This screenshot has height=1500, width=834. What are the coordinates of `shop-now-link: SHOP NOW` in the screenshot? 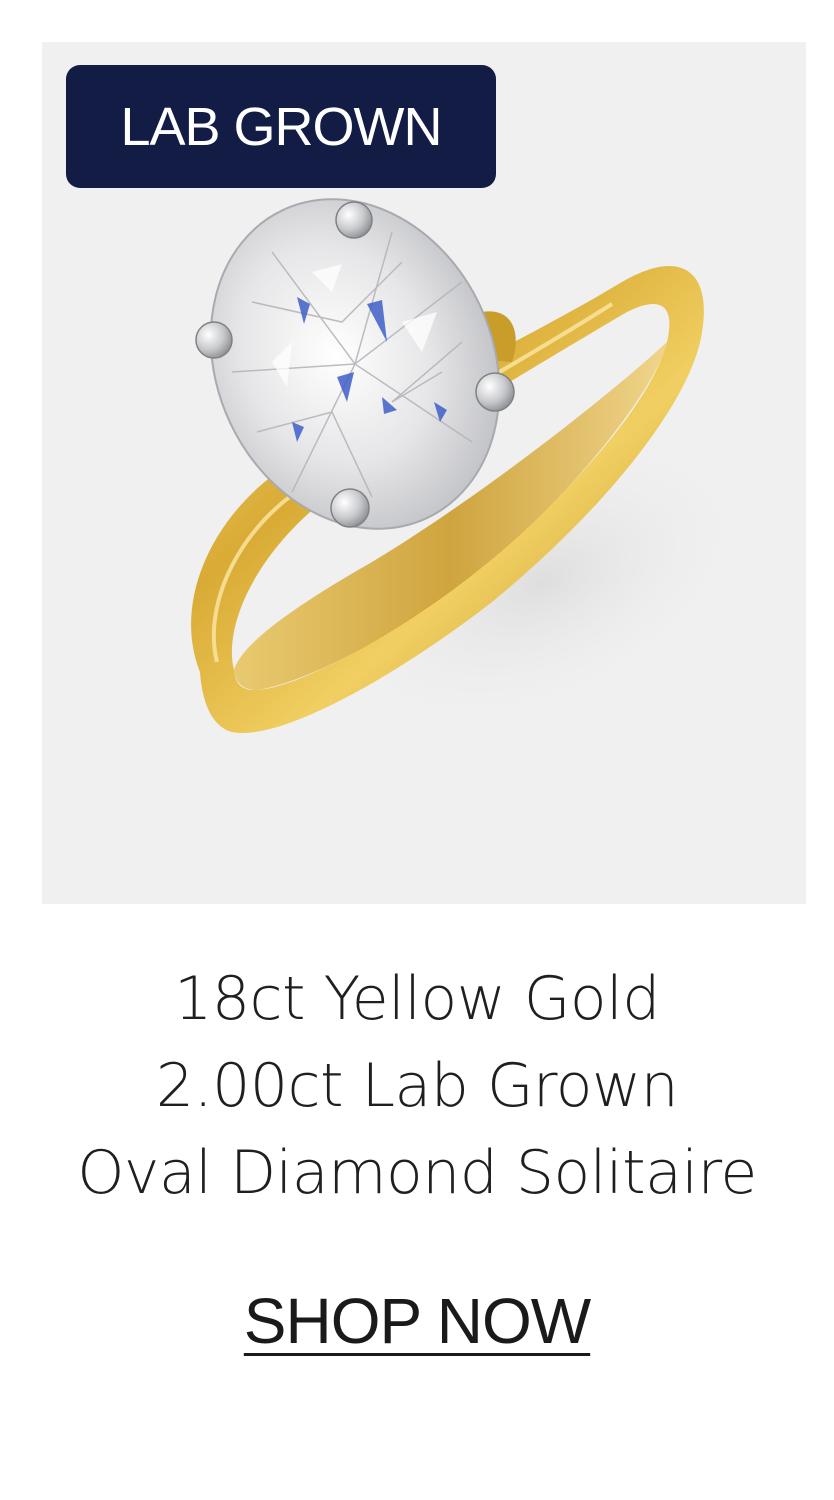 It's located at (417, 1321).